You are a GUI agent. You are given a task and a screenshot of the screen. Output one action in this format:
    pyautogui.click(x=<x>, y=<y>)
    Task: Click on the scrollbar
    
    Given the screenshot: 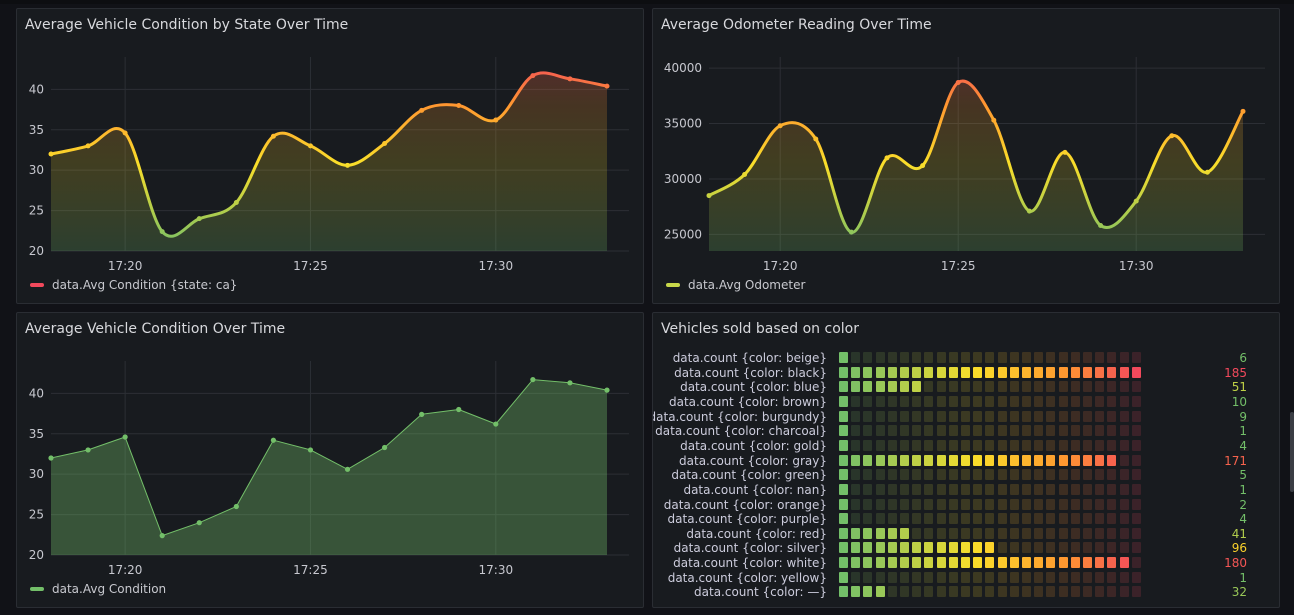 What is the action you would take?
    pyautogui.click(x=1292, y=452)
    